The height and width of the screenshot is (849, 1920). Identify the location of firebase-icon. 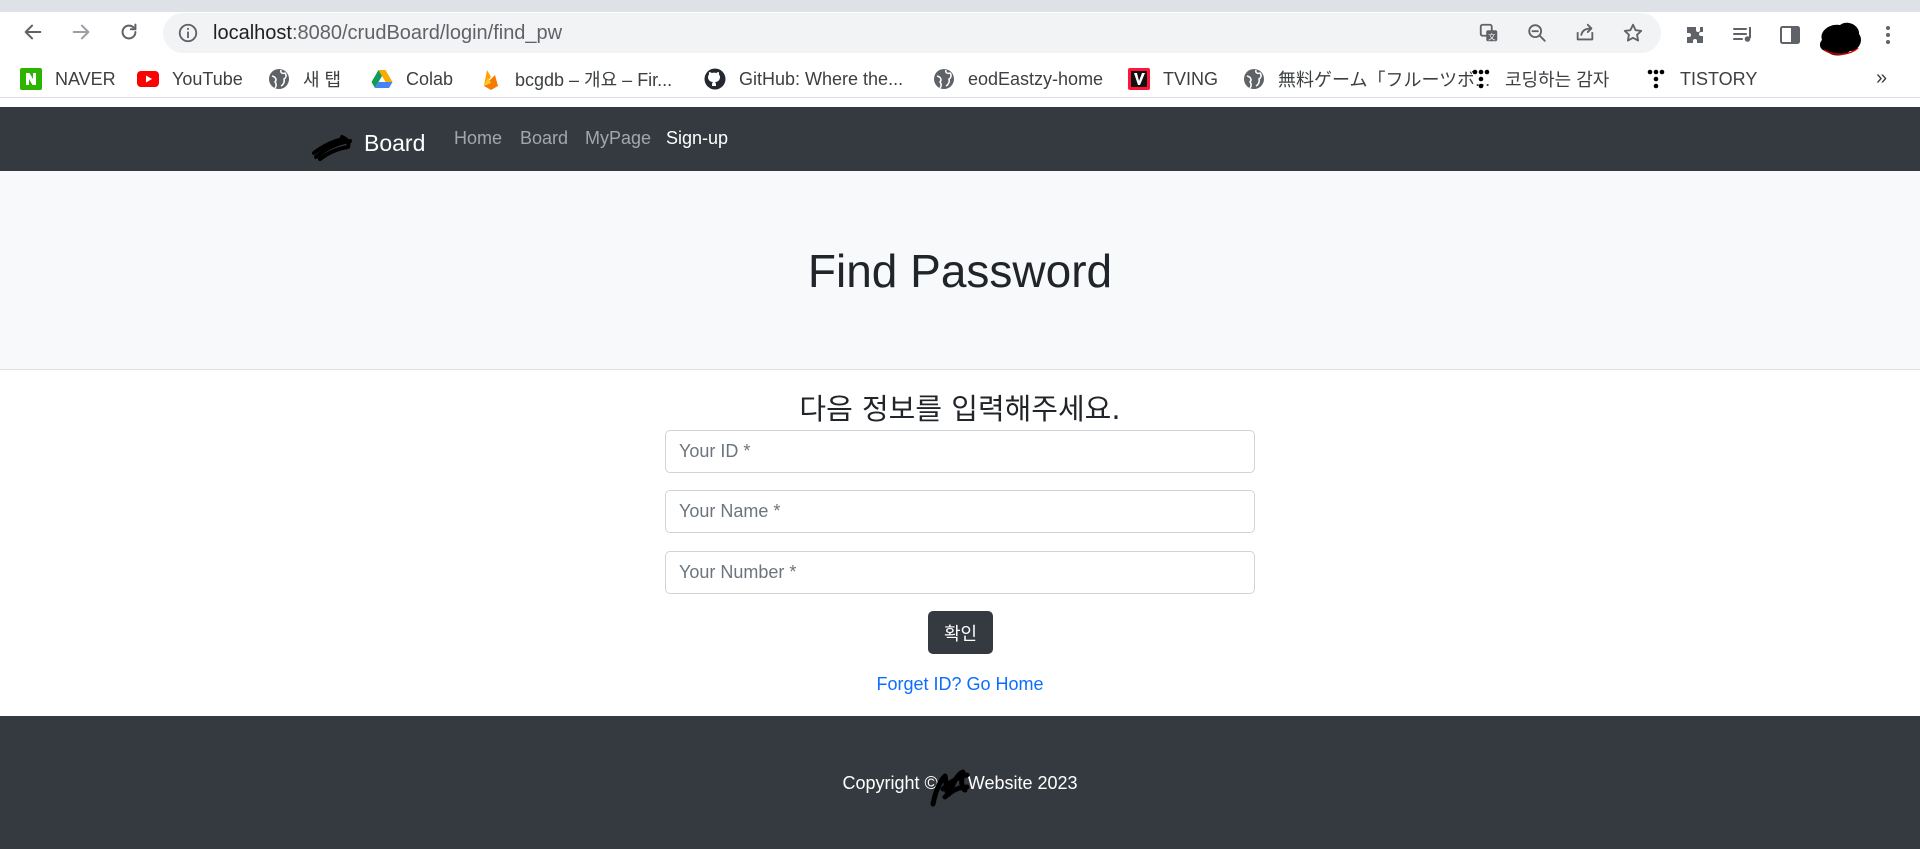
(491, 79).